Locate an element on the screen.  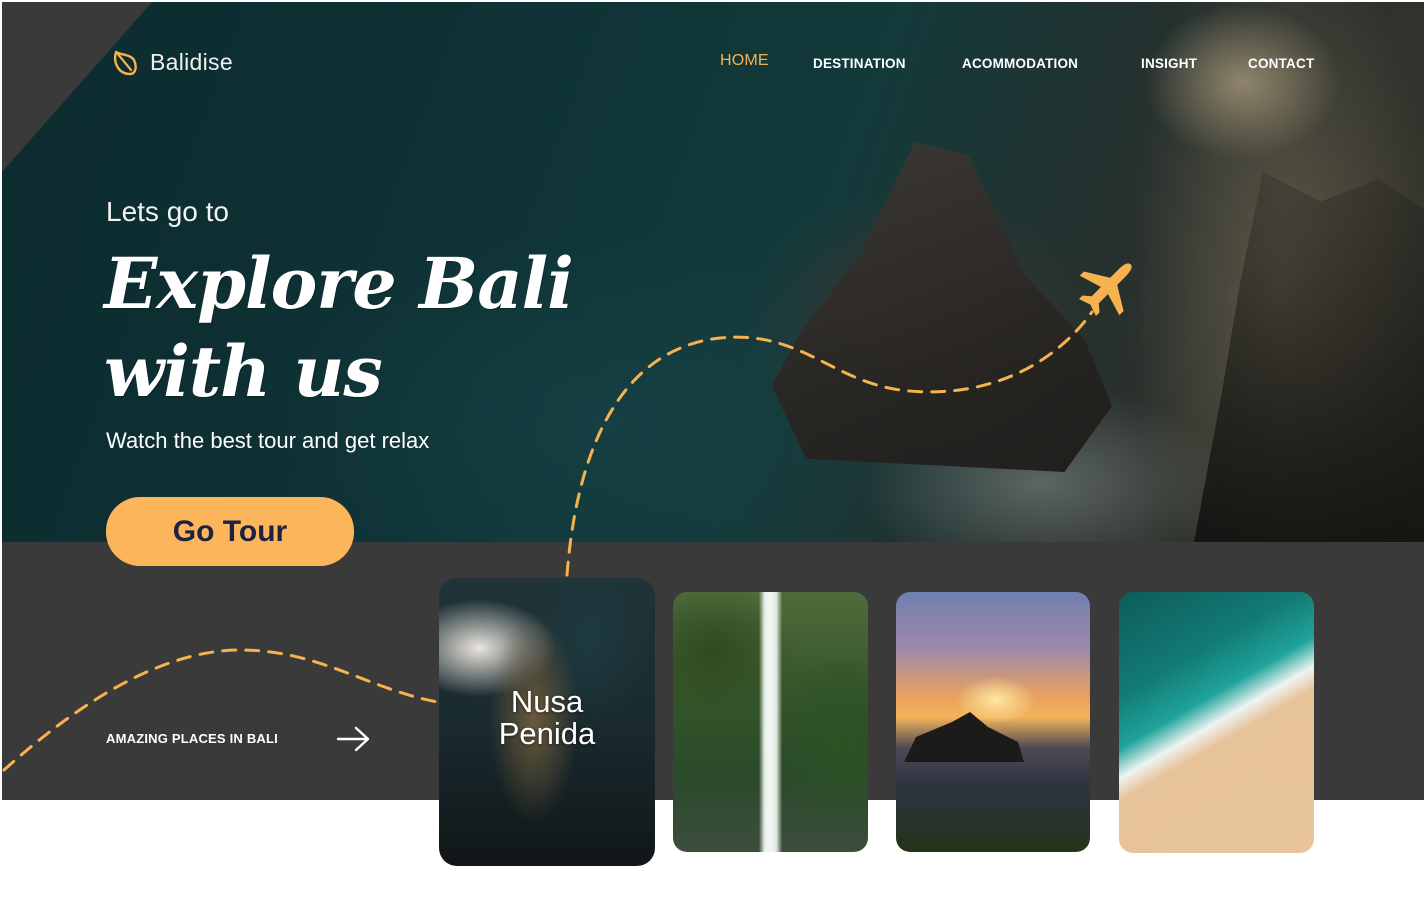
place-card-title-line-1: Nusa is located at coordinates (547, 701).